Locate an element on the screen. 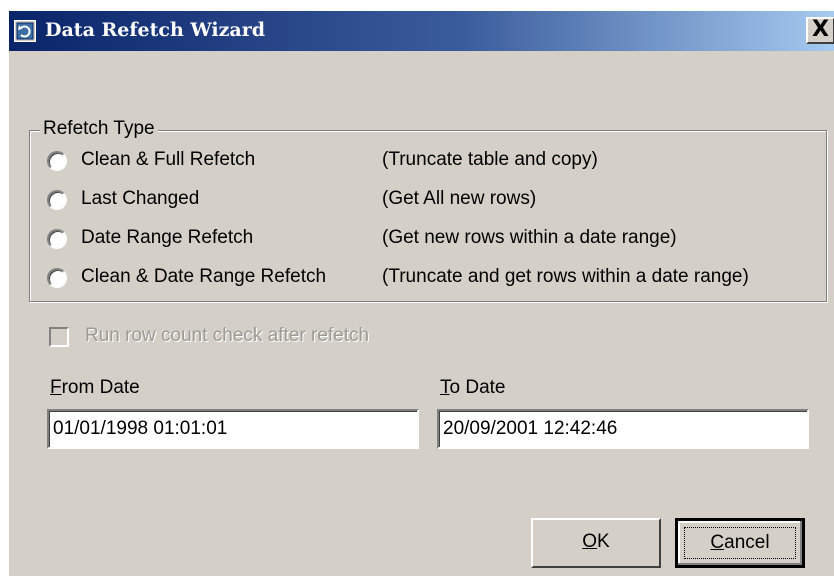 The image size is (834, 576). from-date-label: From Date is located at coordinates (95, 388).